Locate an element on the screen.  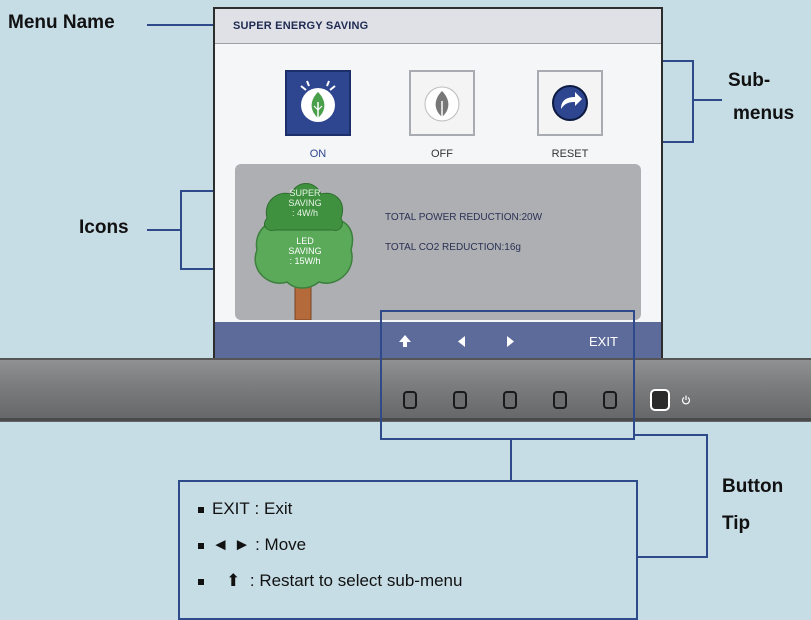
osd-button-guide: EXIT is located at coordinates (438, 341).